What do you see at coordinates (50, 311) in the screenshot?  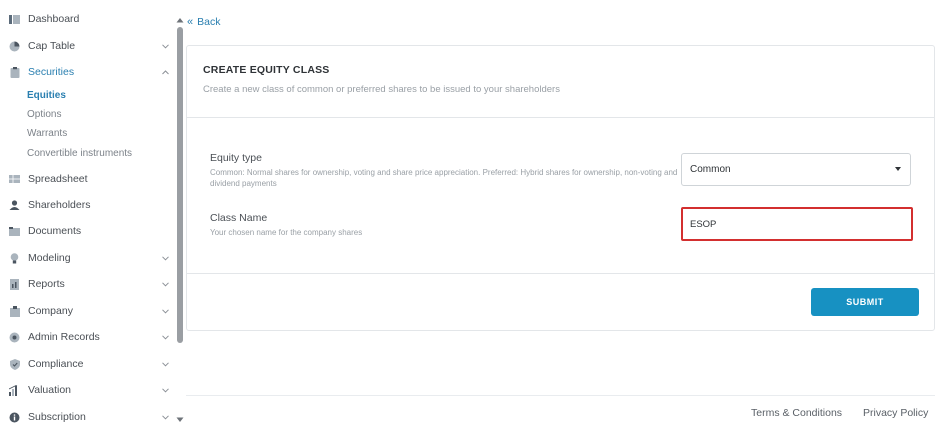 I see `sidebar-item-label: Company` at bounding box center [50, 311].